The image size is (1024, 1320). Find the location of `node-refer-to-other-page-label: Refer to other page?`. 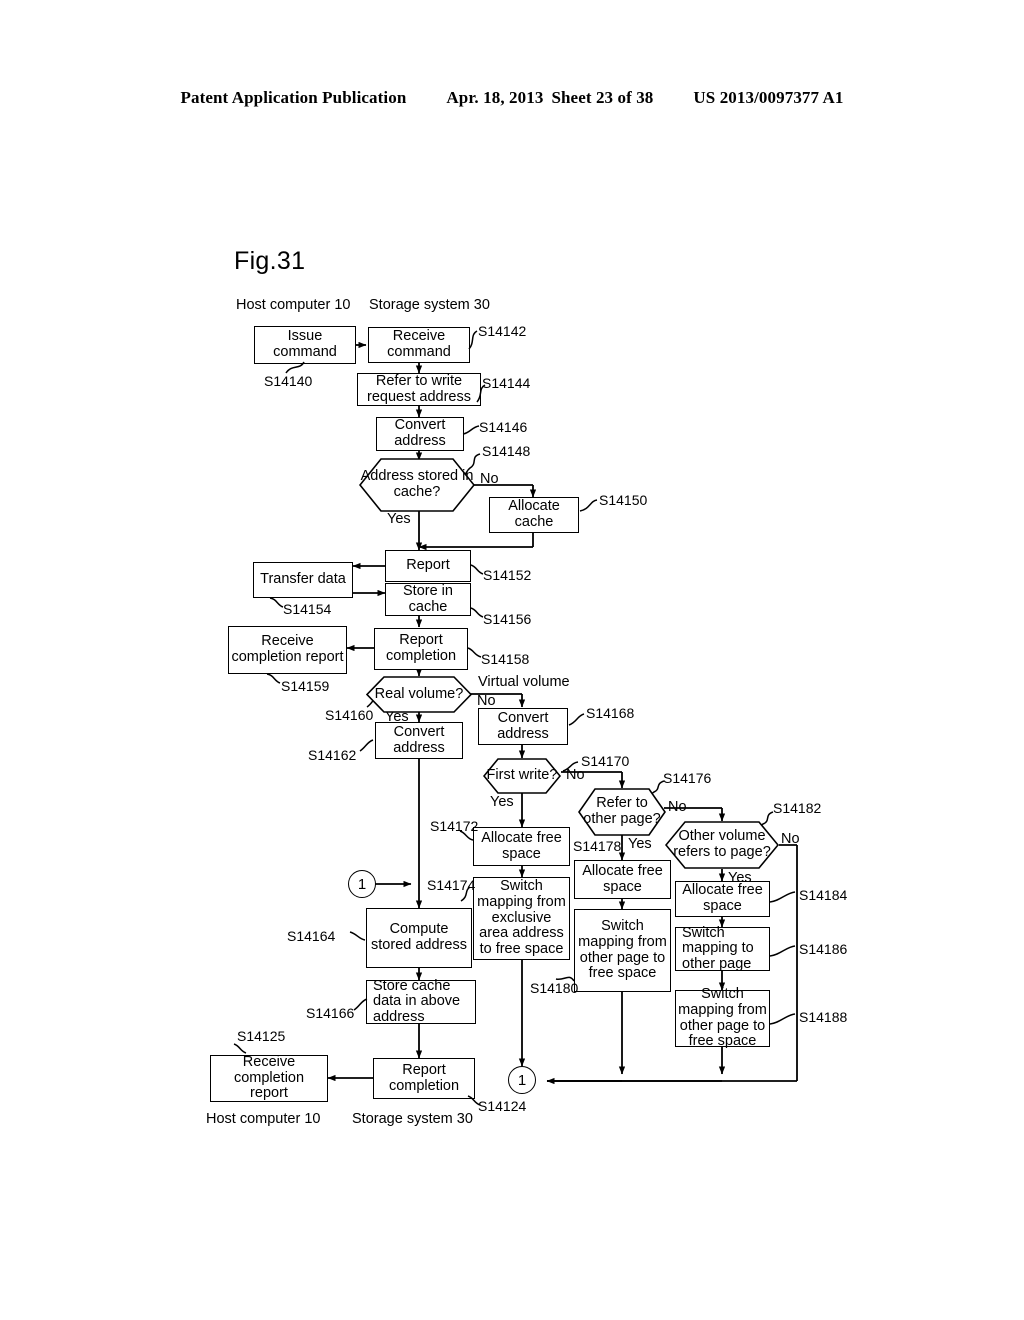

node-refer-to-other-page-label: Refer to other page? is located at coordinates (622, 811).